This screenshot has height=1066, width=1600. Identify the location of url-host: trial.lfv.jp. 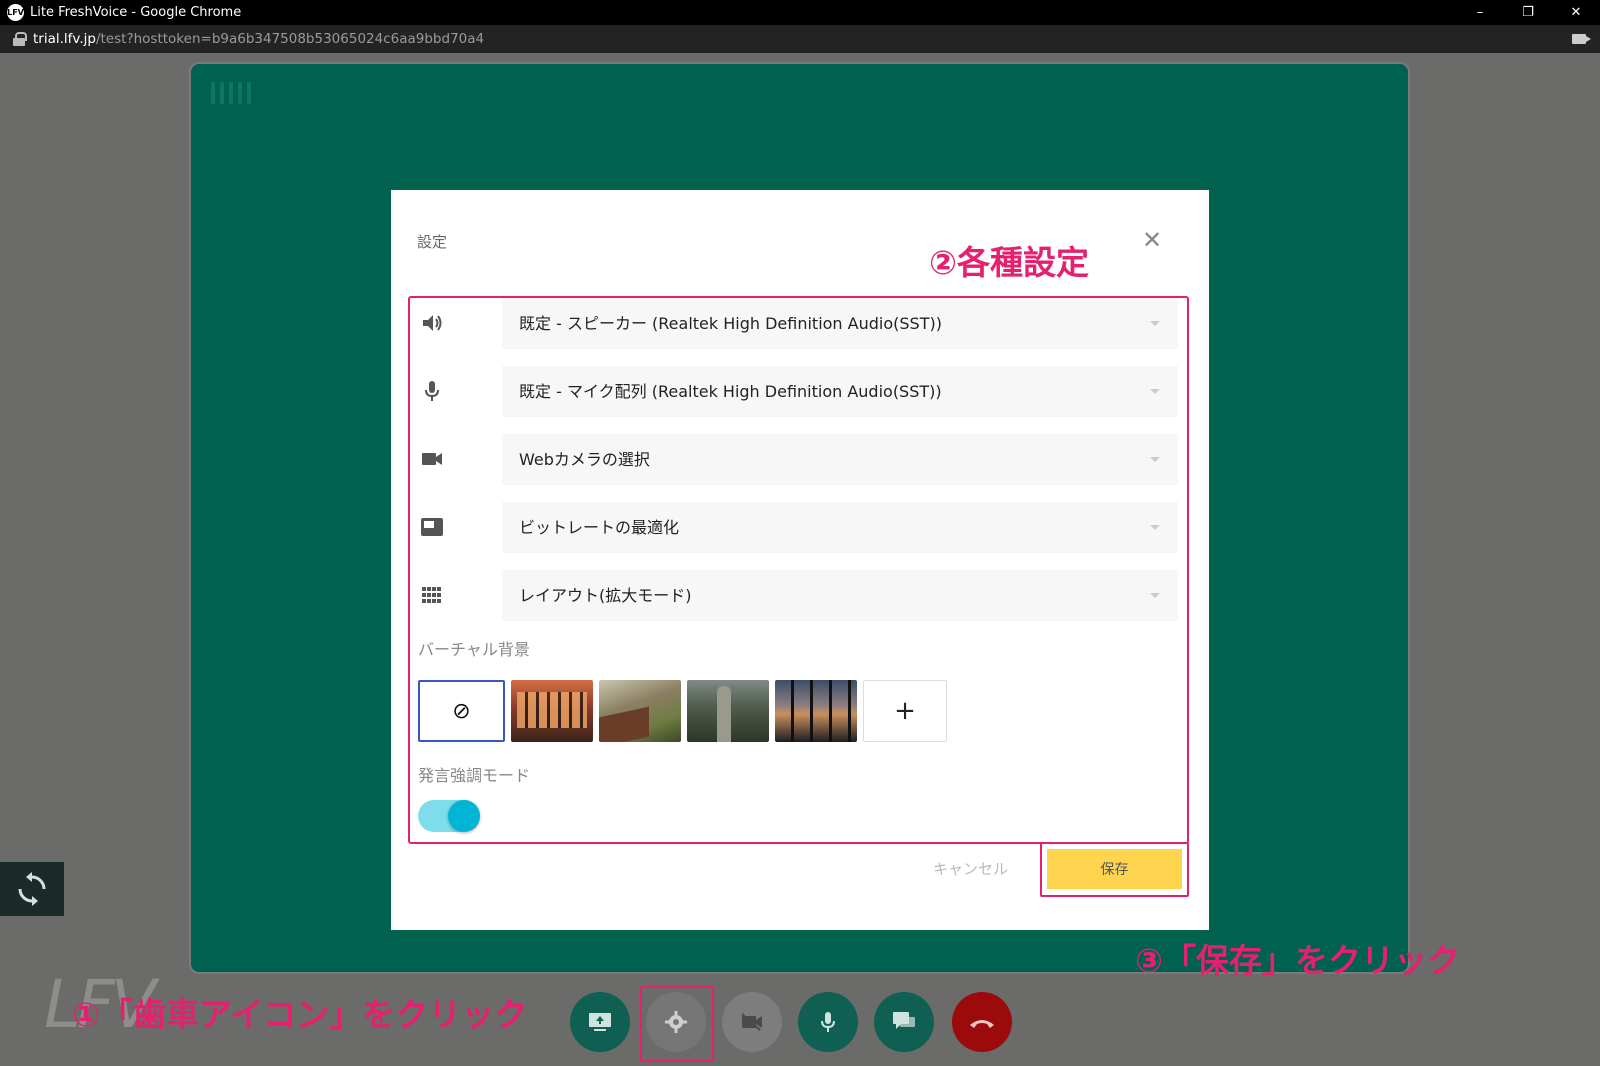
(64, 39).